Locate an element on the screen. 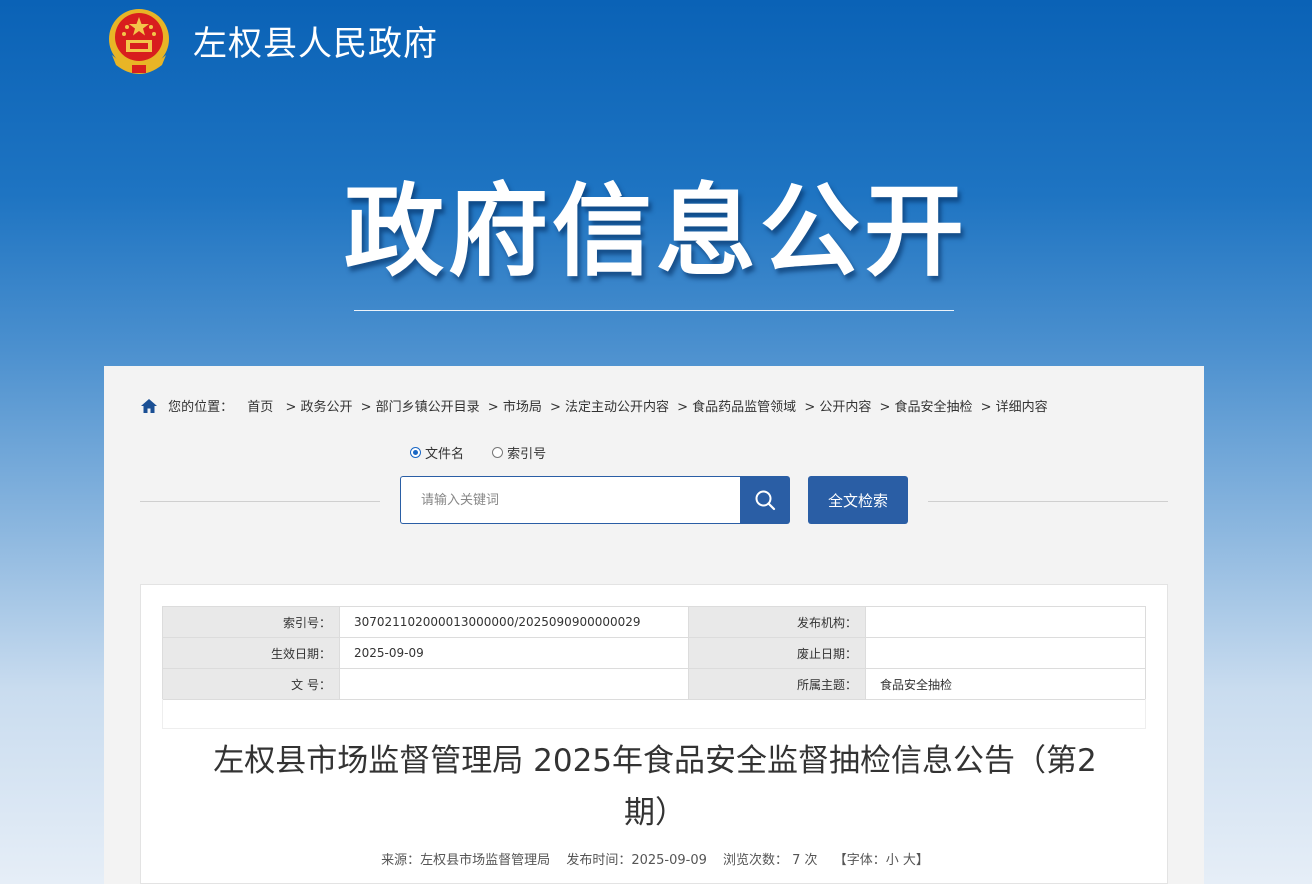 The image size is (1312, 884). article-source: 来源：左权县市场监督管理局 is located at coordinates (466, 860).